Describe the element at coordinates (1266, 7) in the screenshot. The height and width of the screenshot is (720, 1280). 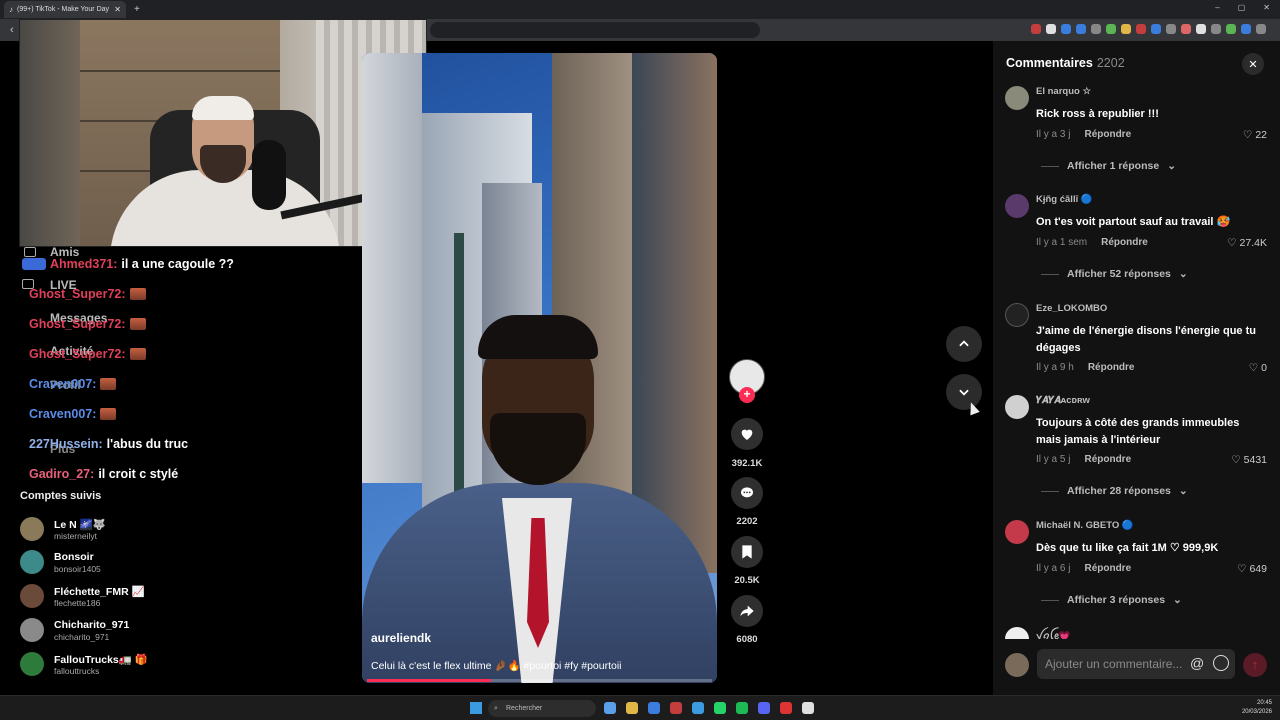
I see `close-window-button: ✕` at that location.